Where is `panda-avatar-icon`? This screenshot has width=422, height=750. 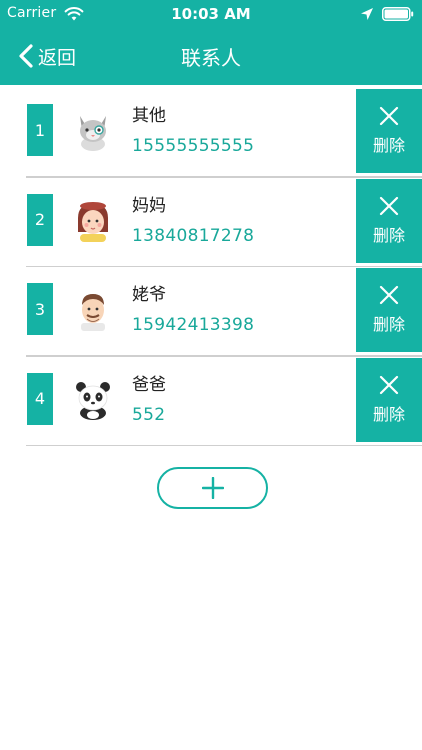 panda-avatar-icon is located at coordinates (93, 400).